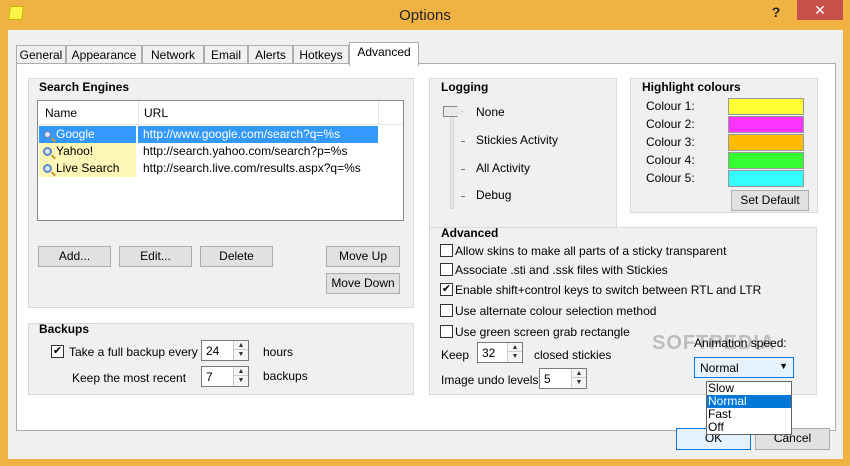  I want to click on tab-general: General, so click(41, 55).